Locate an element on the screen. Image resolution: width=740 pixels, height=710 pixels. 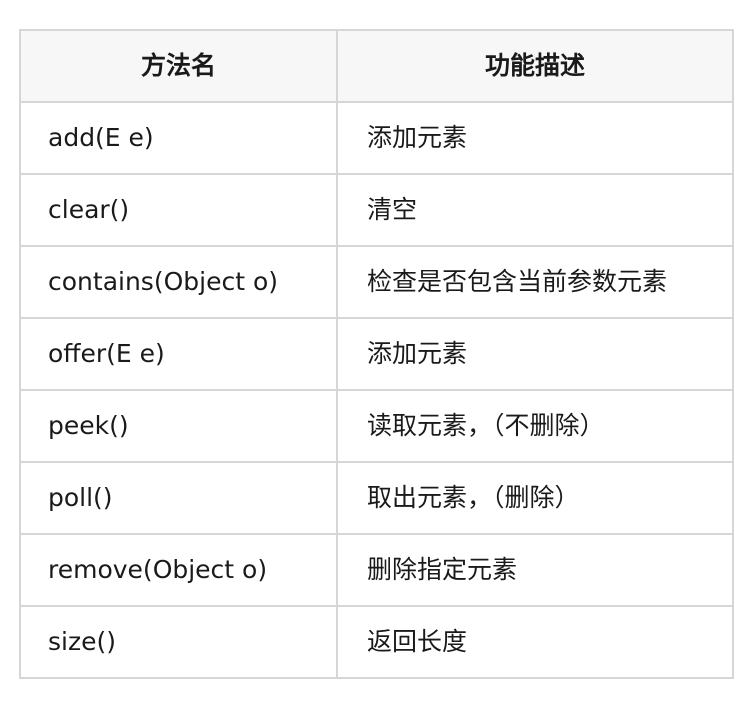
method-cell: remove(Object o) is located at coordinates (178, 570).